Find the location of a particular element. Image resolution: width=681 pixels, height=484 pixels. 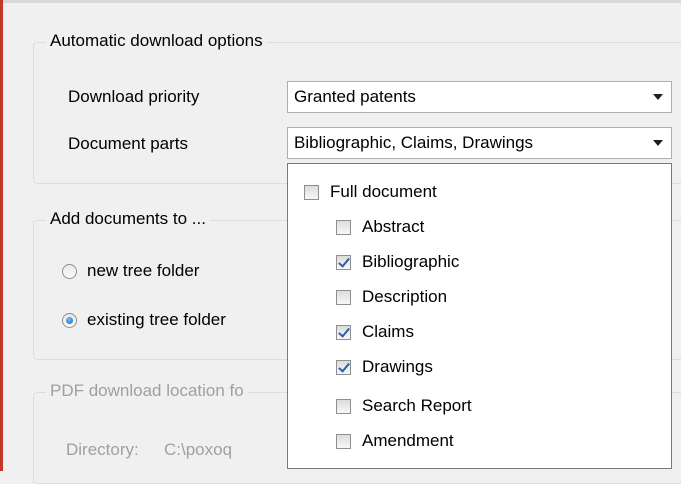

list-item-label: Drawings is located at coordinates (397, 366).